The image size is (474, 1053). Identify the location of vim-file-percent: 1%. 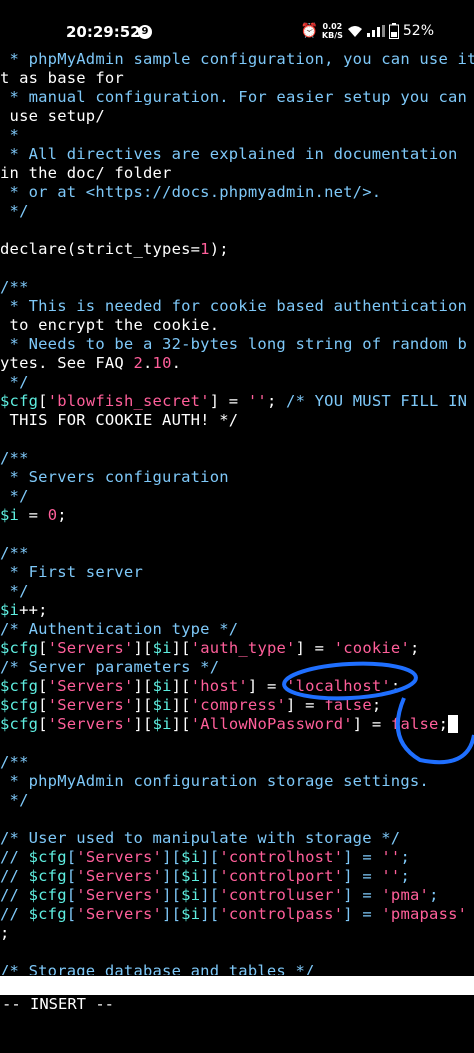
(462, 1042).